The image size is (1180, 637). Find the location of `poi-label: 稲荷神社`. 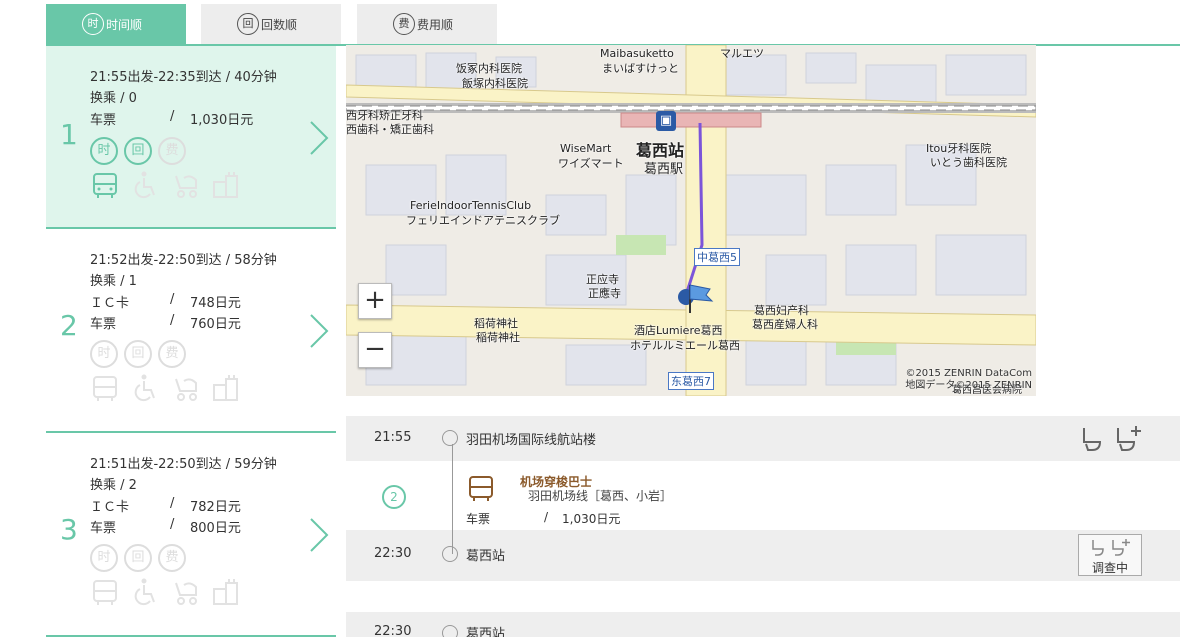

poi-label: 稲荷神社 is located at coordinates (498, 337).